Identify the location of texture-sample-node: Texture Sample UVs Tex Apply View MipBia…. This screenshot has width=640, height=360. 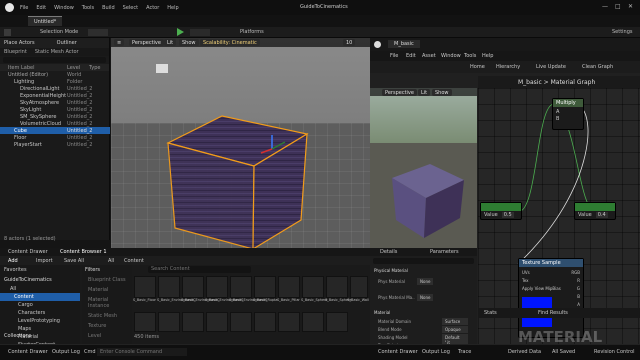
(551, 298).